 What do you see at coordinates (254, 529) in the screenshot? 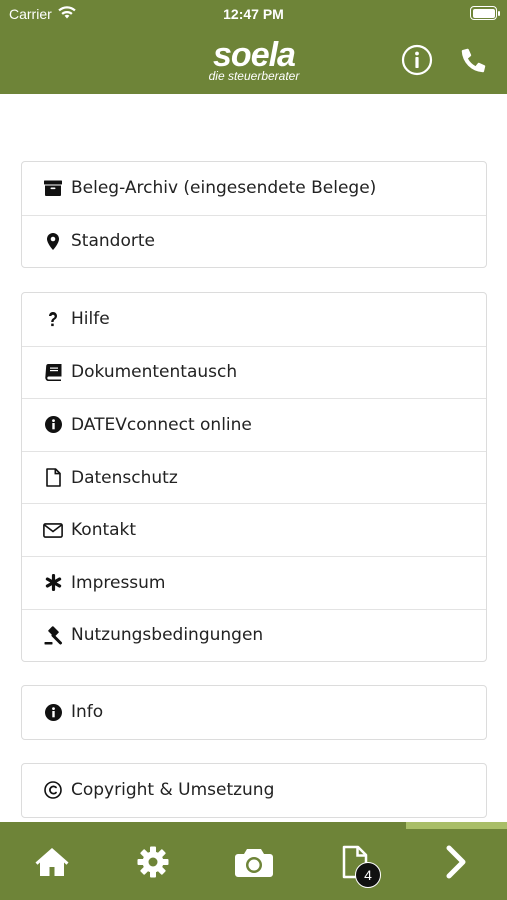
I see `menu-item-kontakt: Kontakt` at bounding box center [254, 529].